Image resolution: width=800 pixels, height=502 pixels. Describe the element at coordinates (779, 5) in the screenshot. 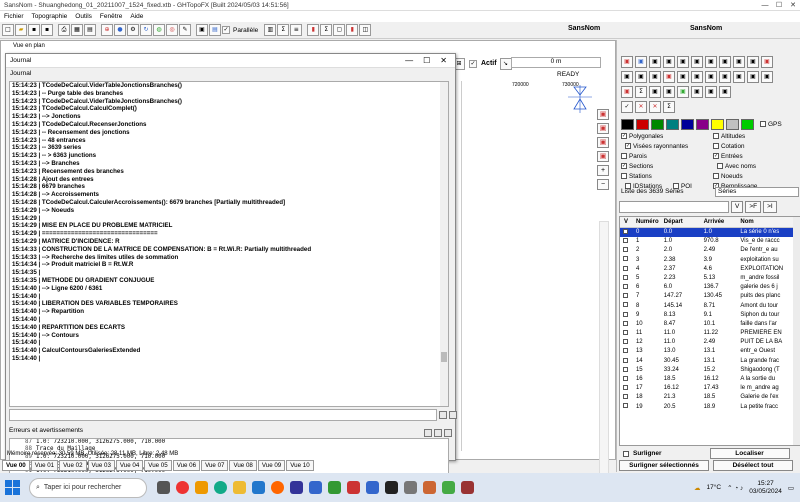

I see `maximize-button: ☐` at that location.